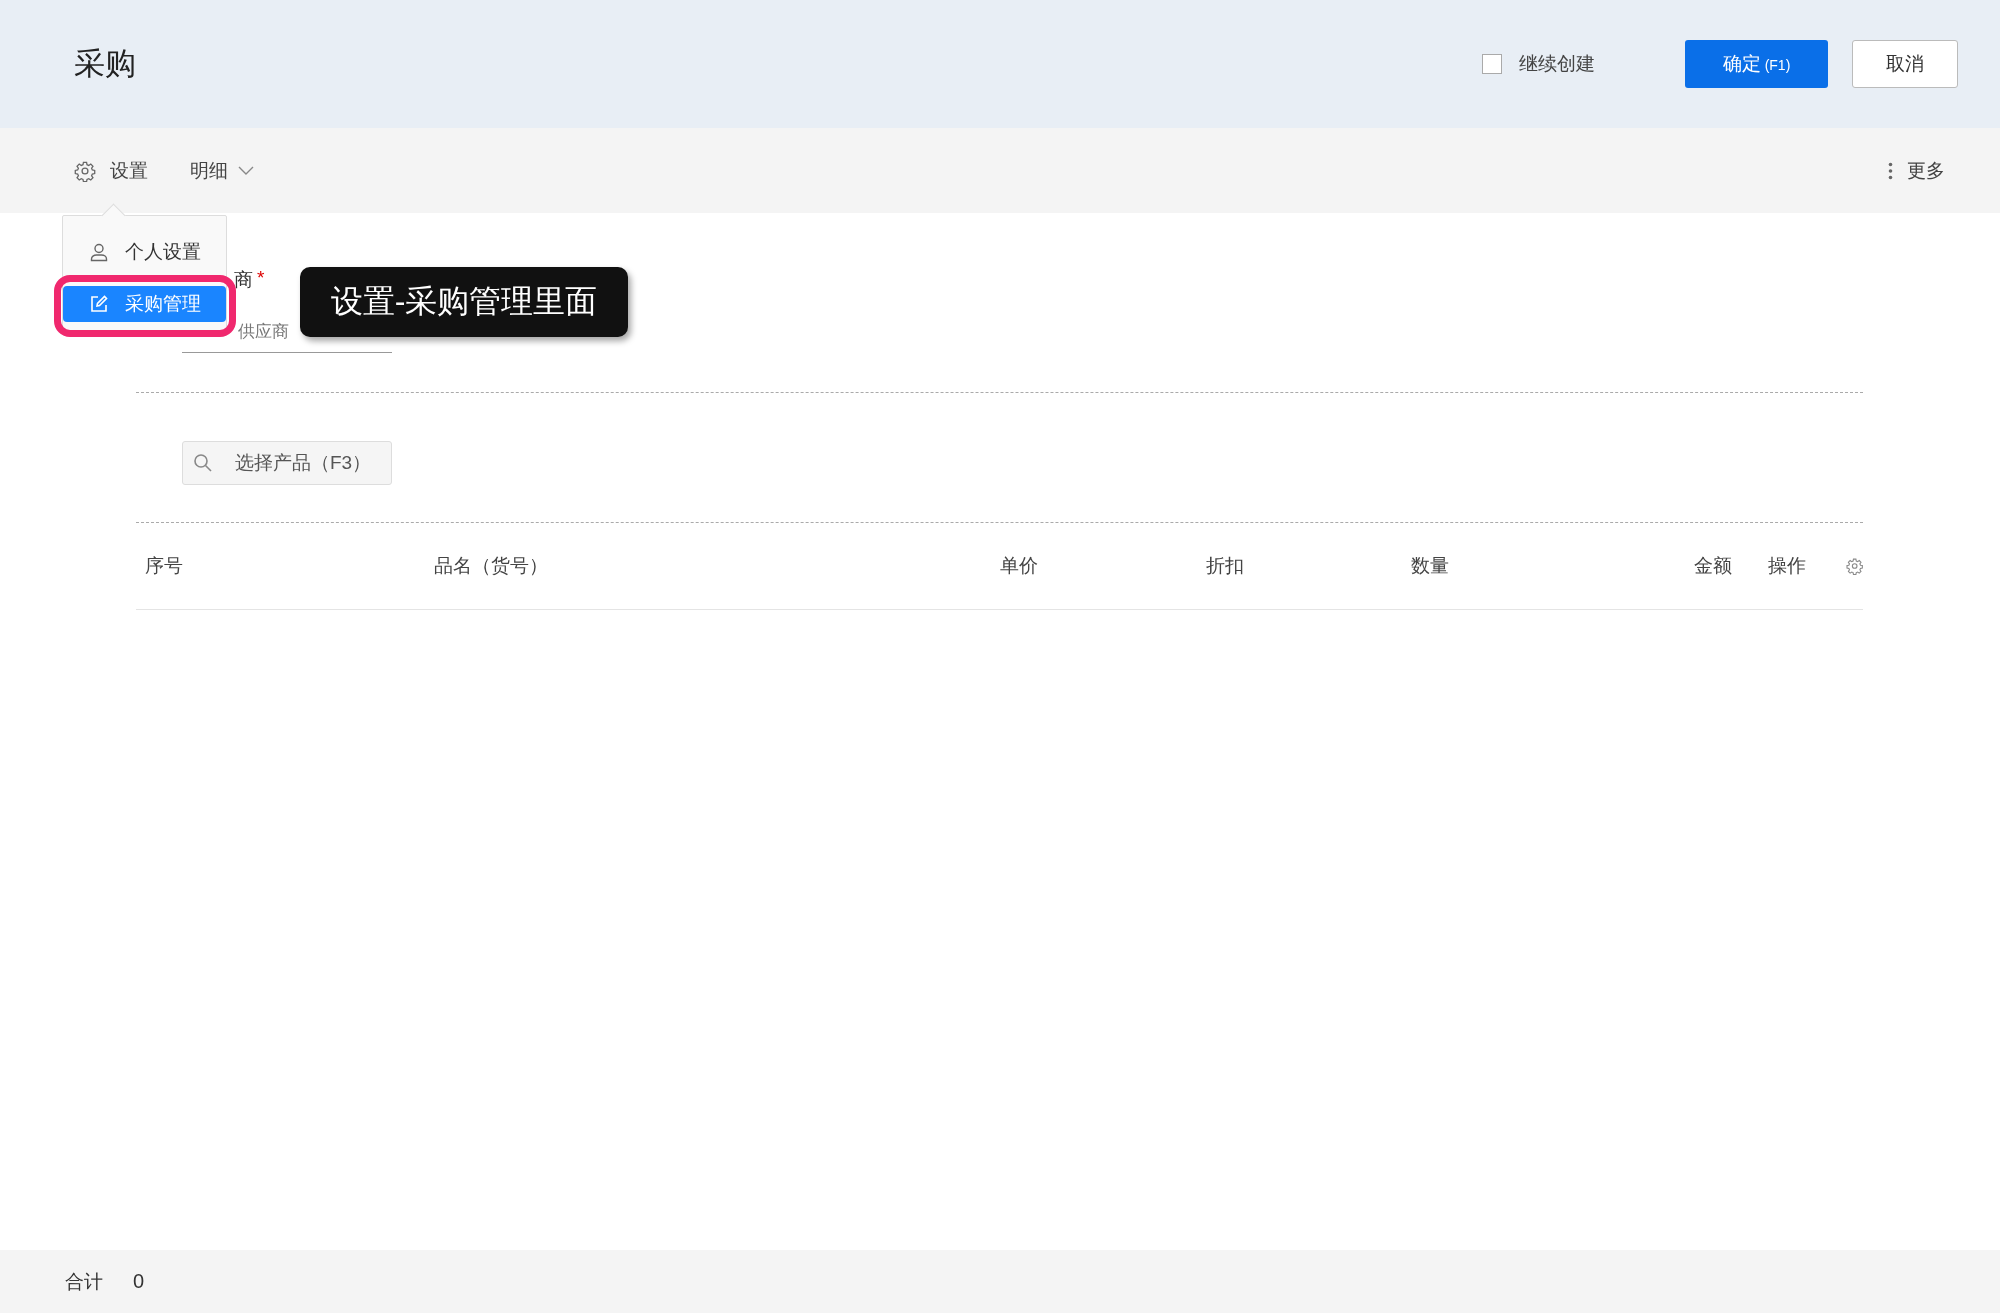 The image size is (2000, 1313). What do you see at coordinates (164, 566) in the screenshot?
I see `column-header: 序号` at bounding box center [164, 566].